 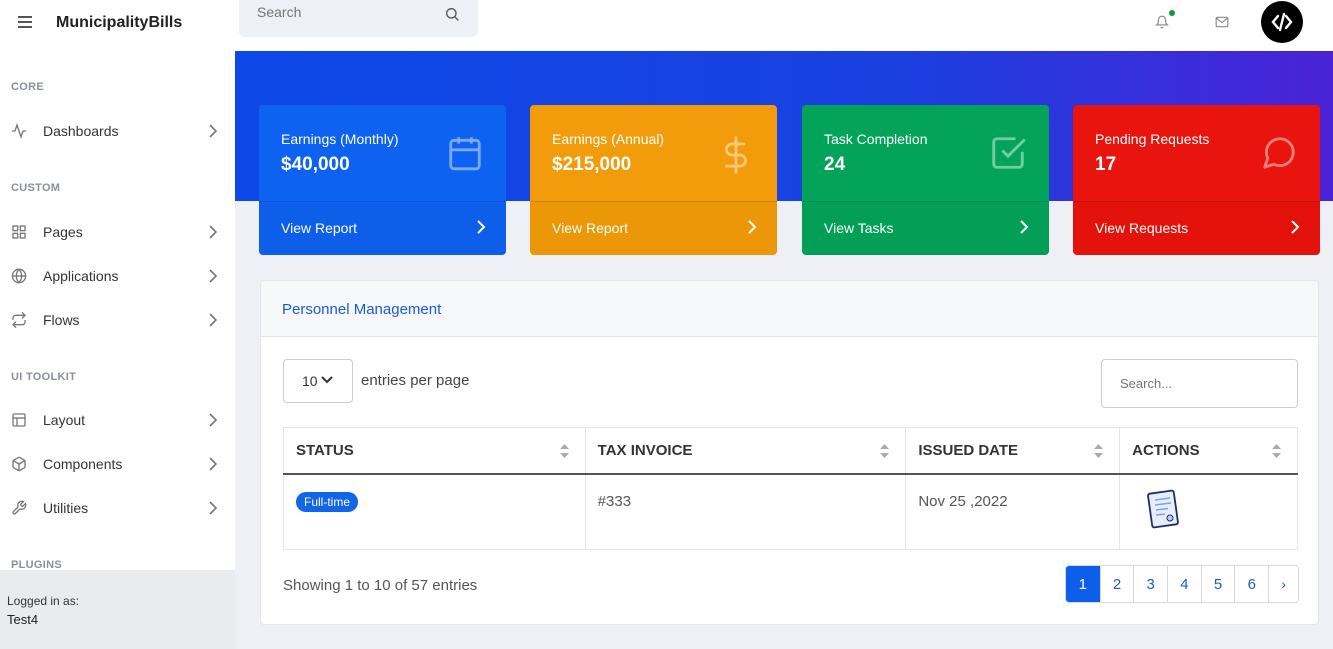 I want to click on activity-icon, so click(x=19, y=131).